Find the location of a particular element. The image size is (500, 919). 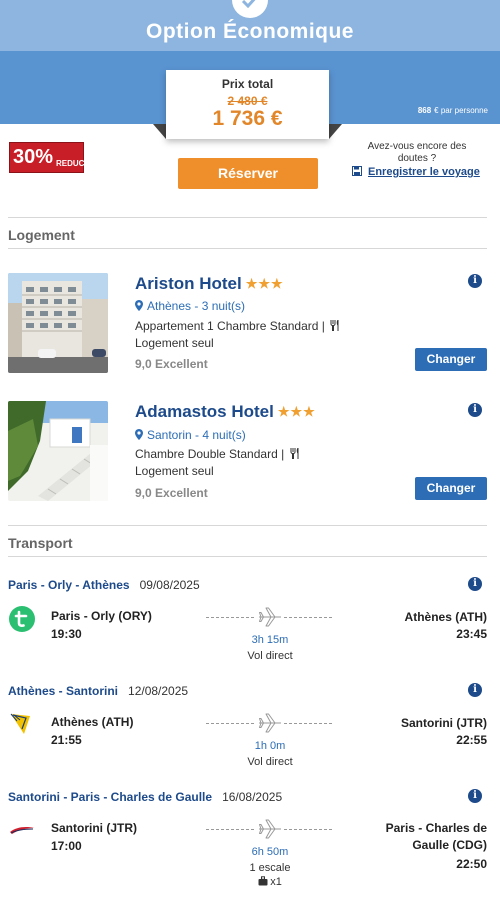

hotel-location-text: Athènes - 3 nuit(s) is located at coordinates (196, 306).